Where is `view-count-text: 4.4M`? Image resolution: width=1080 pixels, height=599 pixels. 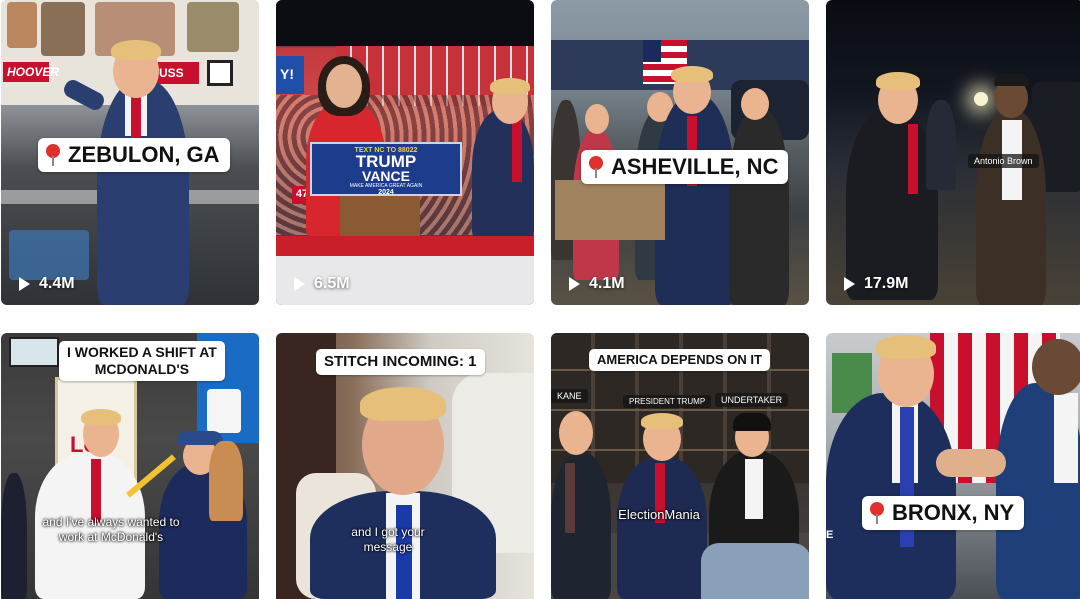
view-count-text: 4.4M is located at coordinates (57, 283).